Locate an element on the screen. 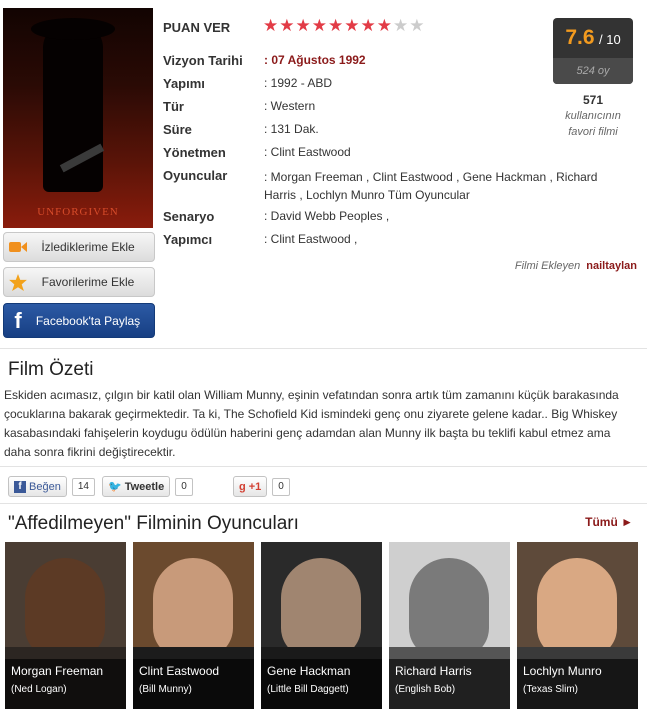 The image size is (647, 717). actor-name: Morgan Freeman is located at coordinates (57, 671).